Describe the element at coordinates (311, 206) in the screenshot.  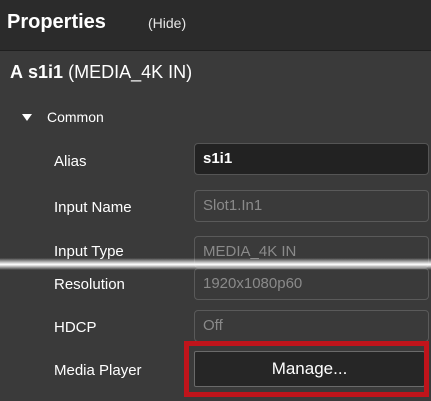
I see `input-name-field: Slot1.In1` at that location.